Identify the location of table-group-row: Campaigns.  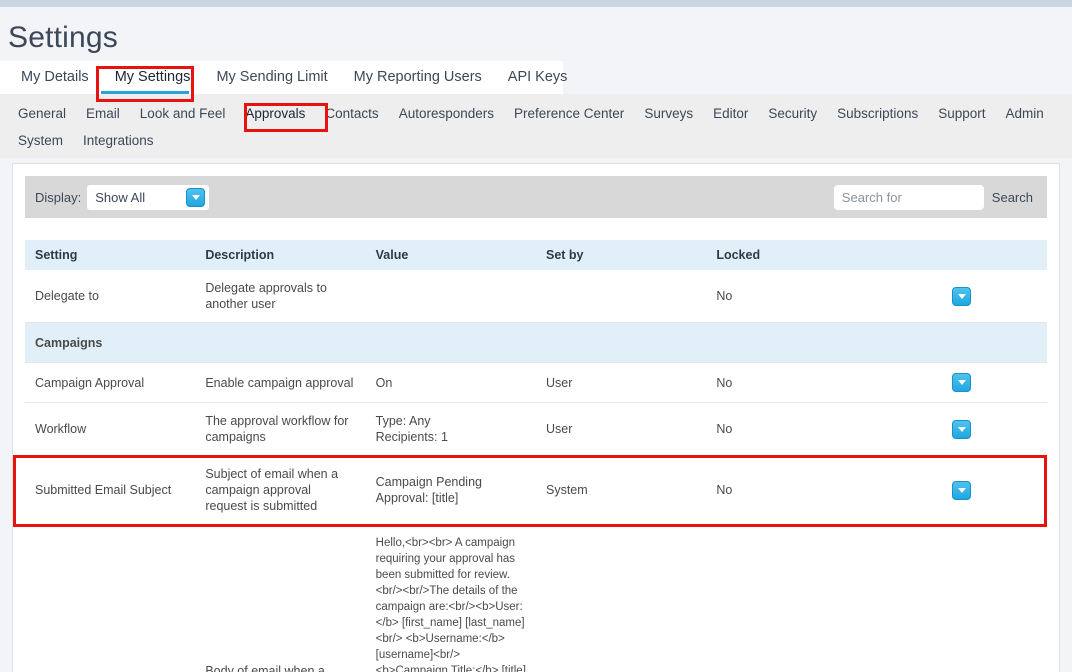
(536, 342).